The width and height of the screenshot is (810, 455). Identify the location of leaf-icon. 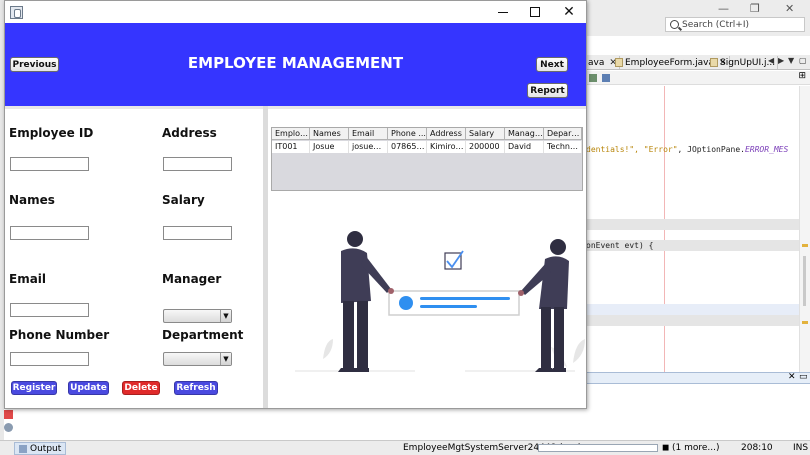
(328, 349).